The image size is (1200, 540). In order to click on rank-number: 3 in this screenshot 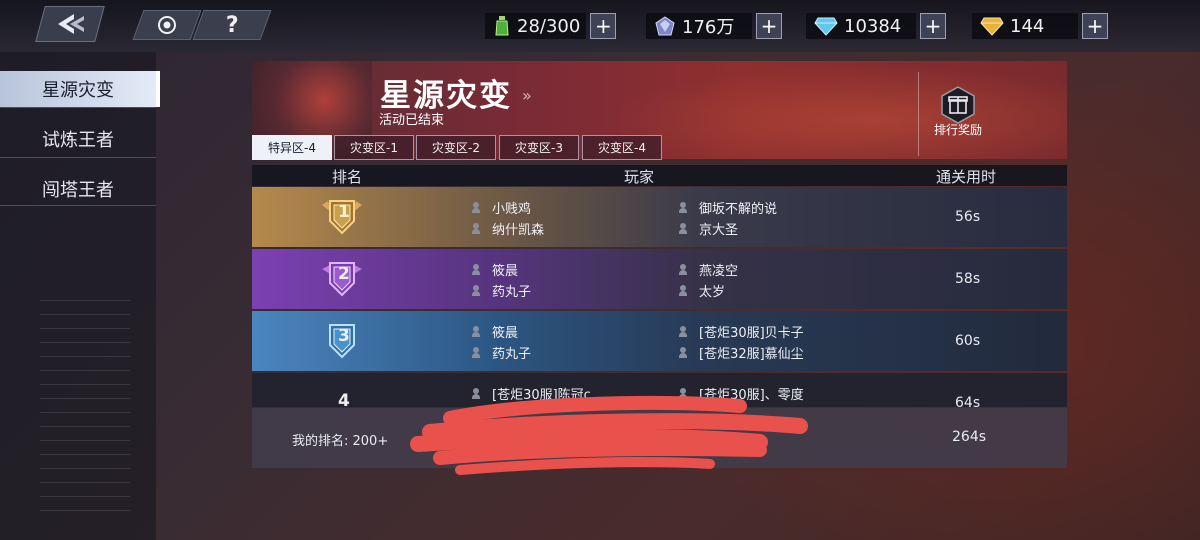, I will do `click(344, 336)`.